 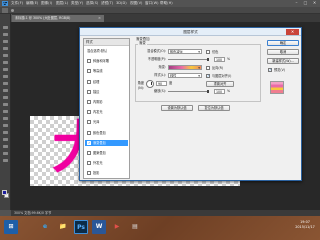 I want to click on style-select: 线性, so click(x=185, y=75).